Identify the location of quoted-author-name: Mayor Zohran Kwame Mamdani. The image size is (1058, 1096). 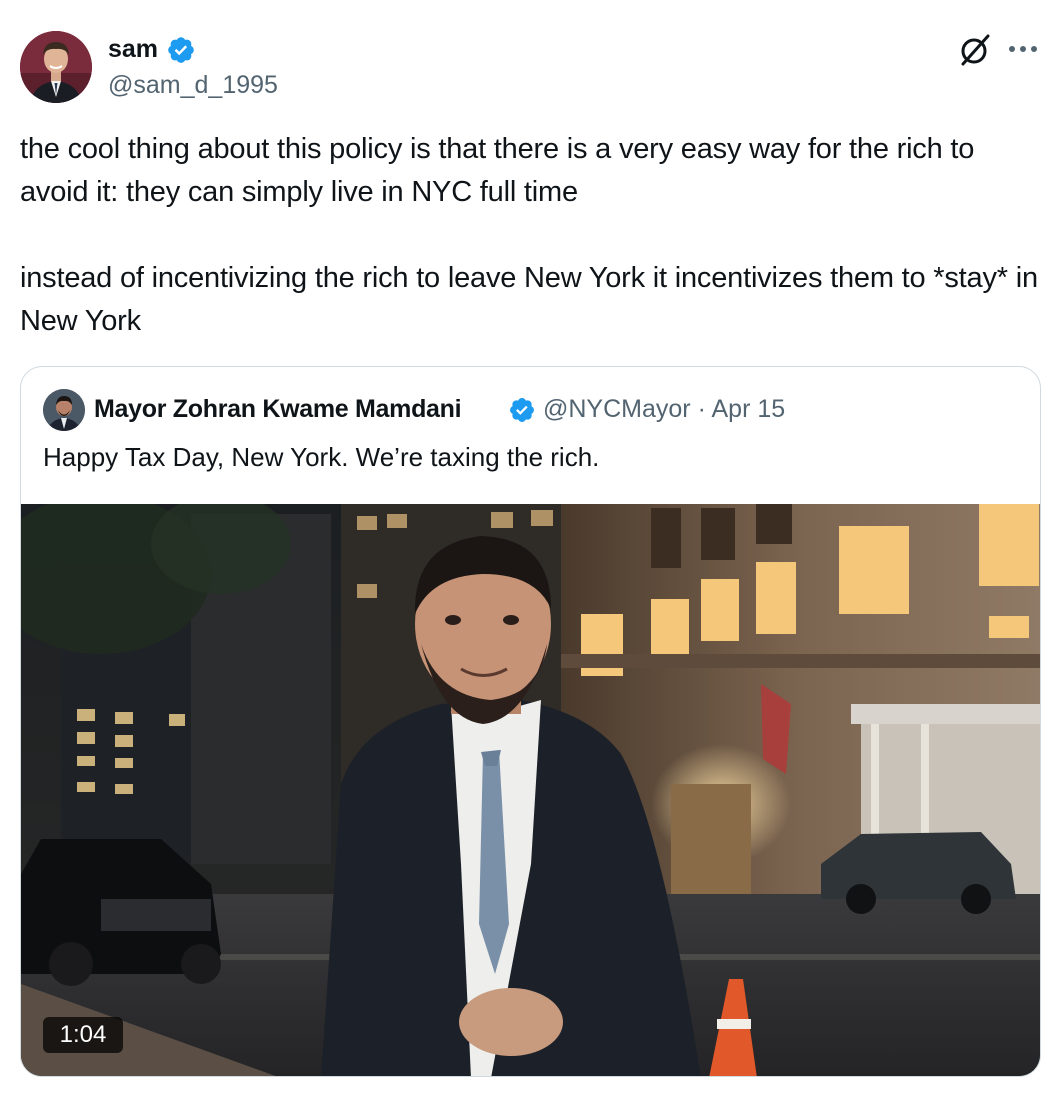
(278, 409).